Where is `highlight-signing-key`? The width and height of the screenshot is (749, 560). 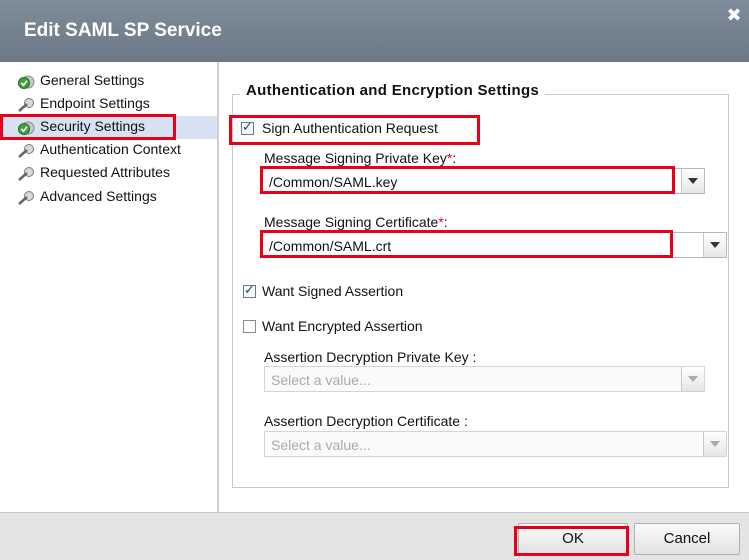 highlight-signing-key is located at coordinates (467, 180).